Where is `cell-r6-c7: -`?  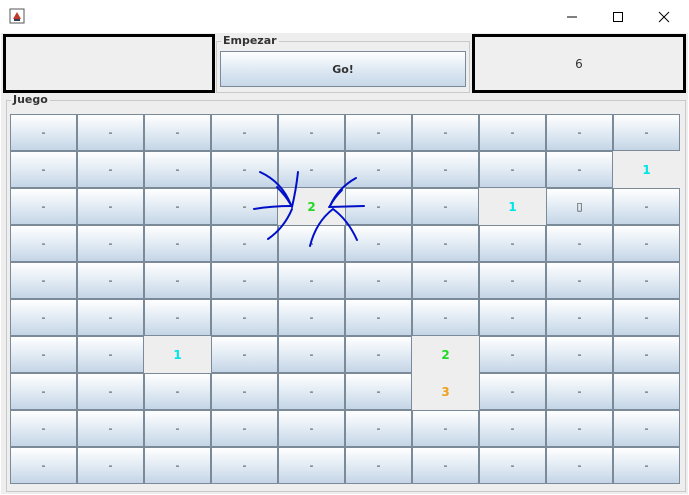 cell-r6-c7: - is located at coordinates (512, 354).